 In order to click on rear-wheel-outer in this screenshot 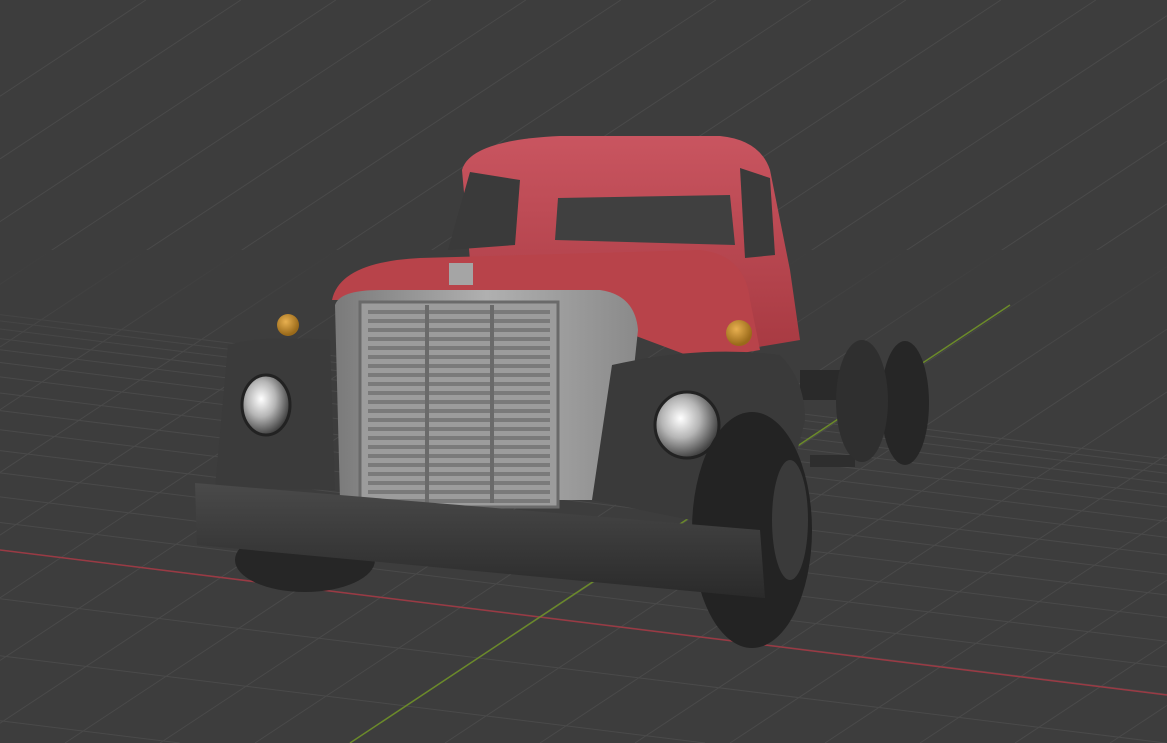, I will do `click(905, 403)`.